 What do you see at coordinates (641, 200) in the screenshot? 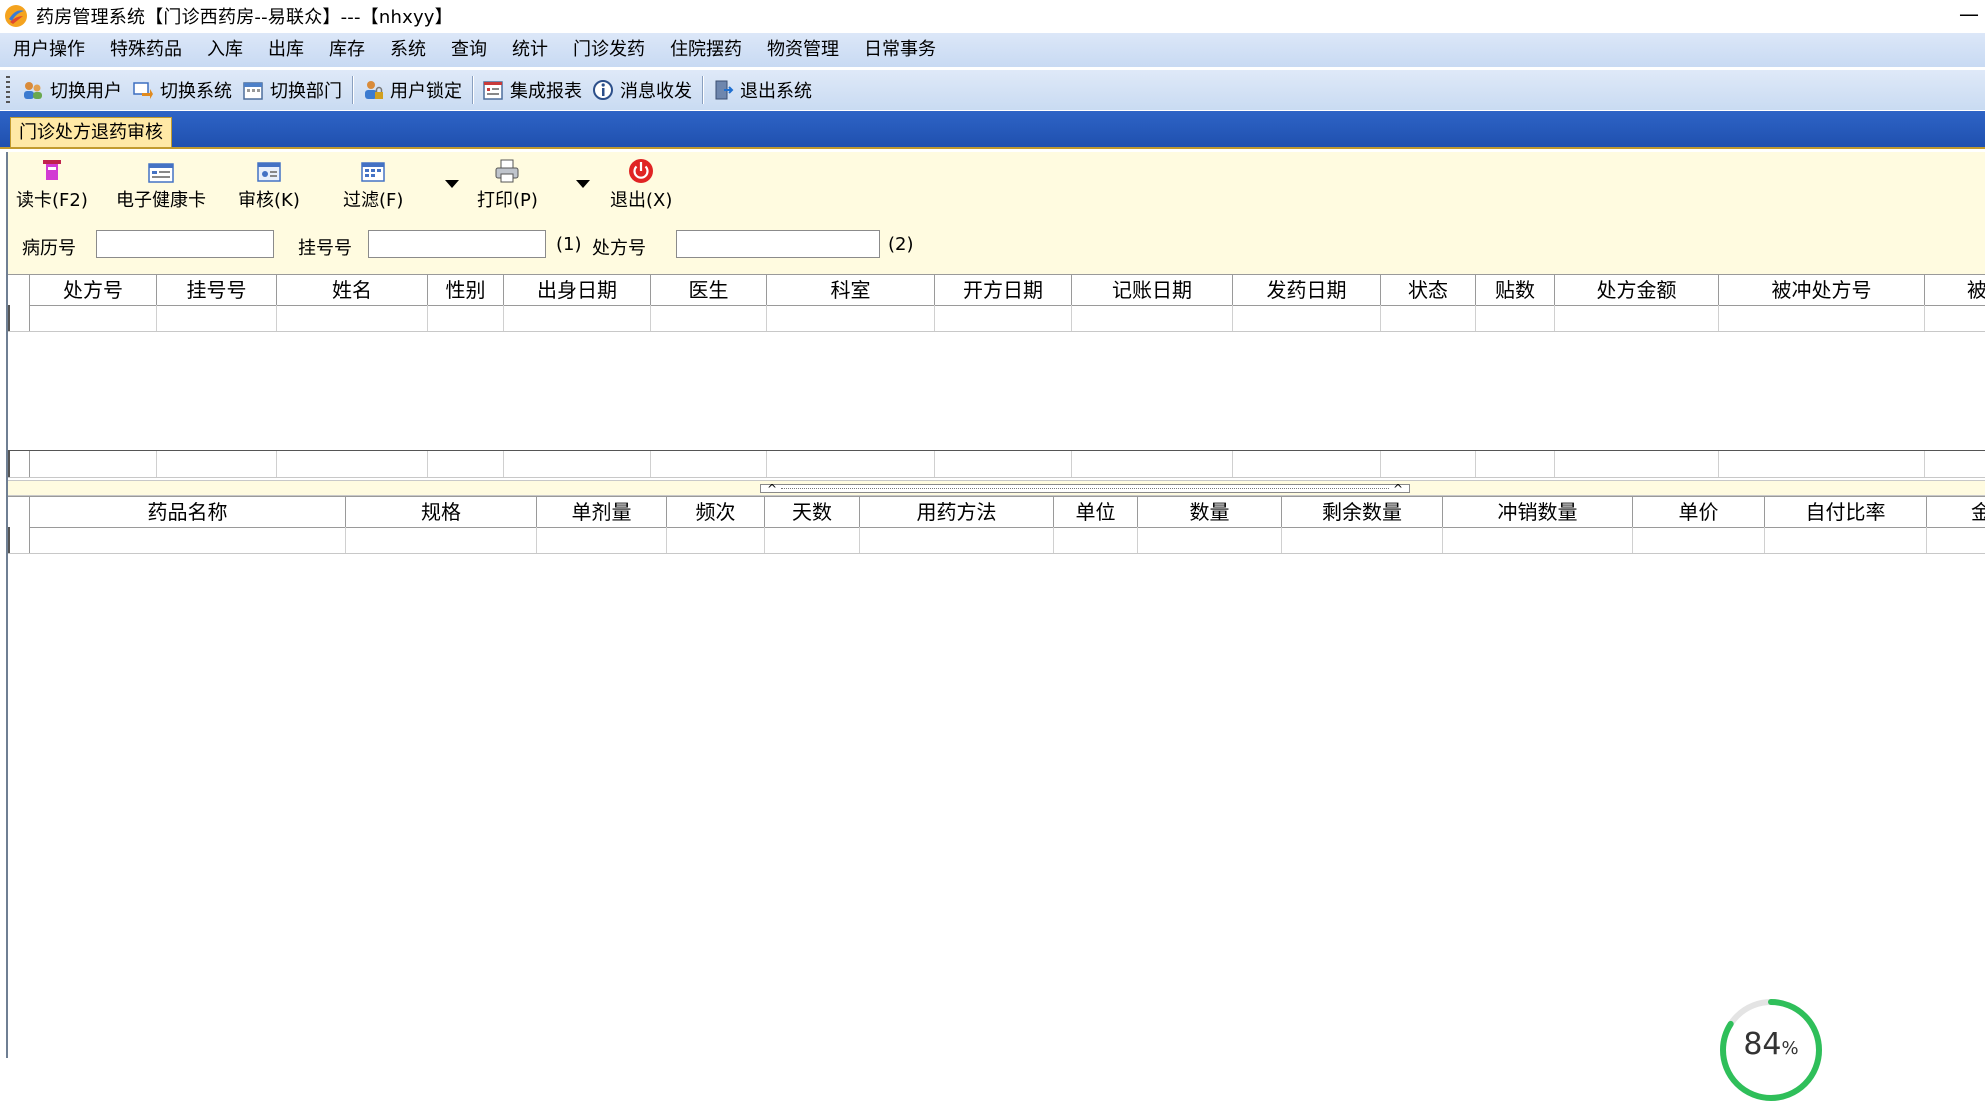
I see `exit-label: 退出(X)` at bounding box center [641, 200].